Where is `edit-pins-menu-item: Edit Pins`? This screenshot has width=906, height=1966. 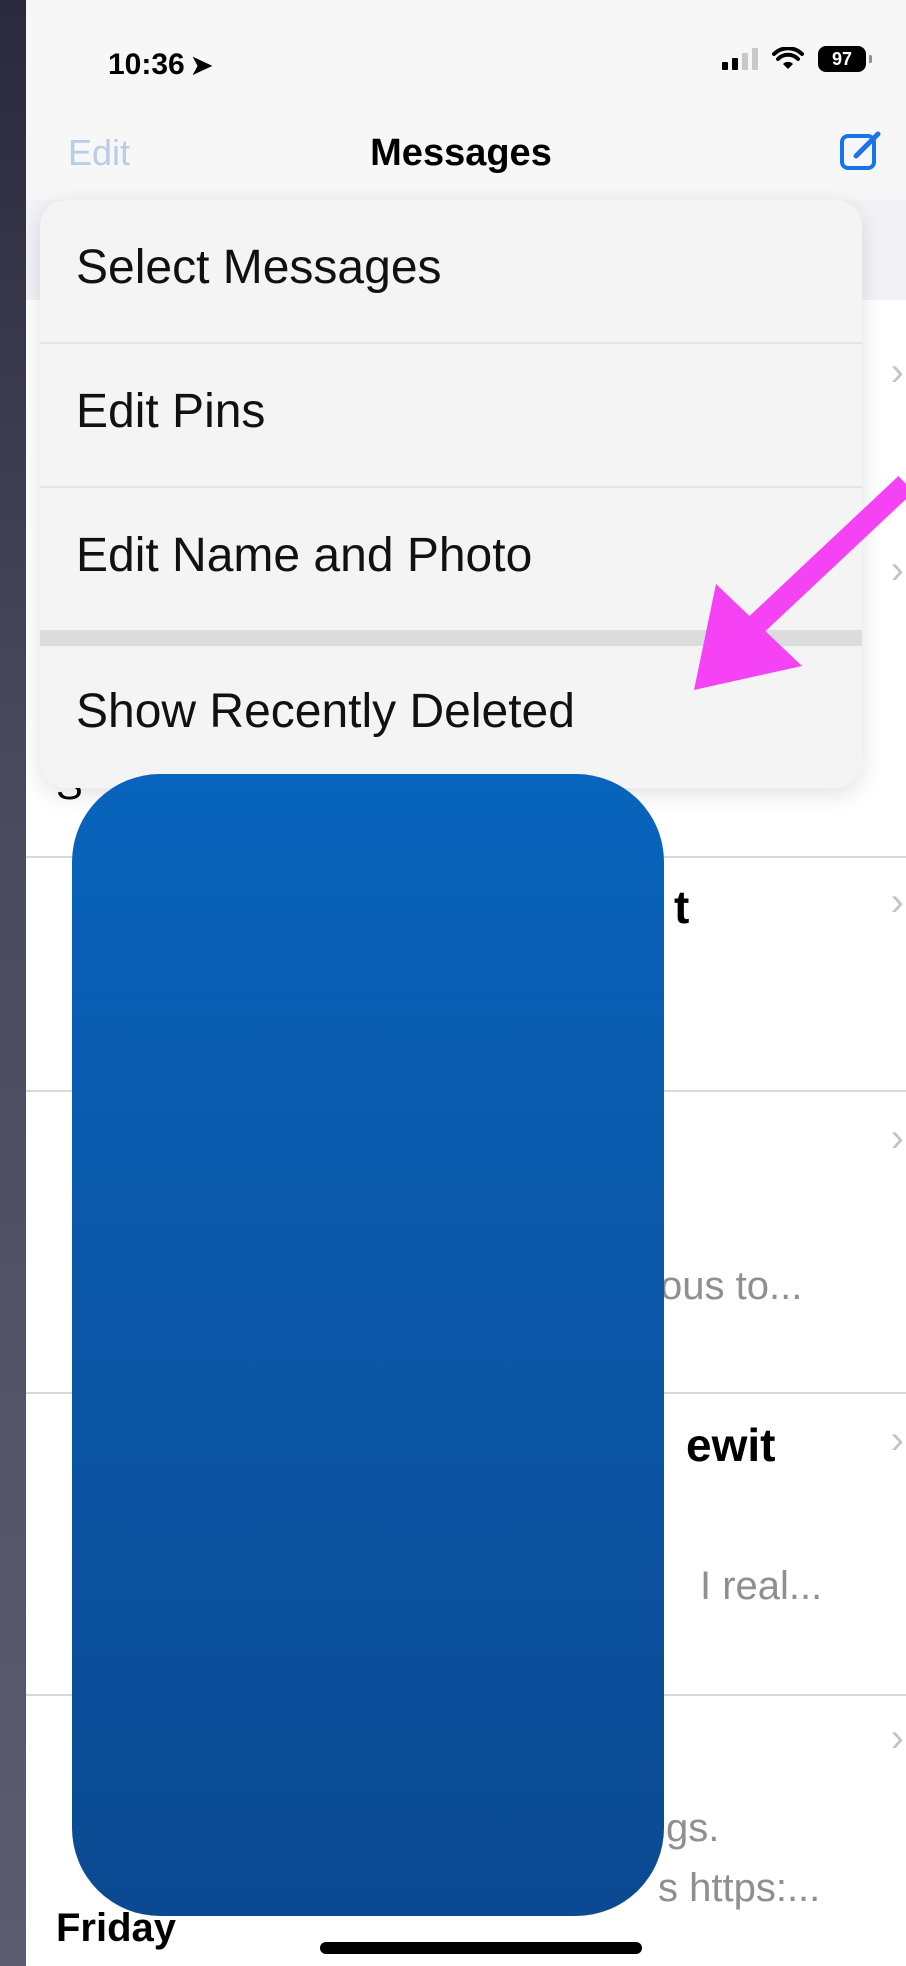 edit-pins-menu-item: Edit Pins is located at coordinates (451, 415).